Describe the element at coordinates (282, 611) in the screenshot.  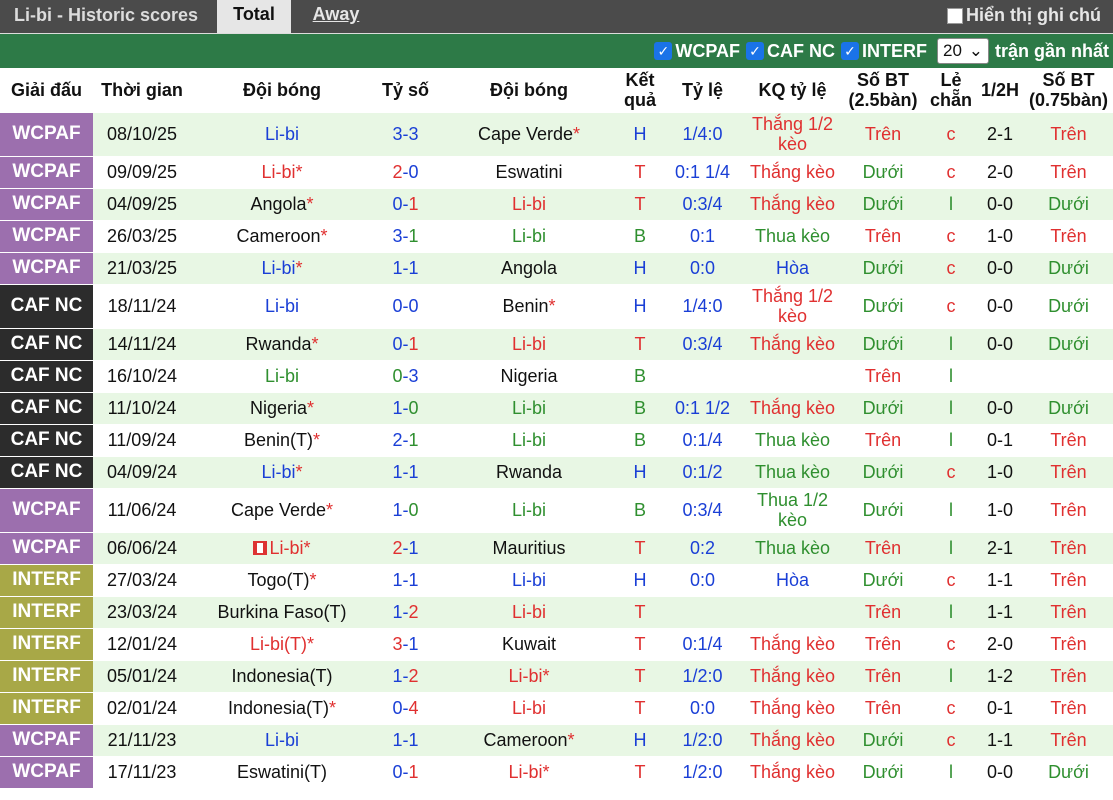
I see `home-team: Burkina Faso(T)` at that location.